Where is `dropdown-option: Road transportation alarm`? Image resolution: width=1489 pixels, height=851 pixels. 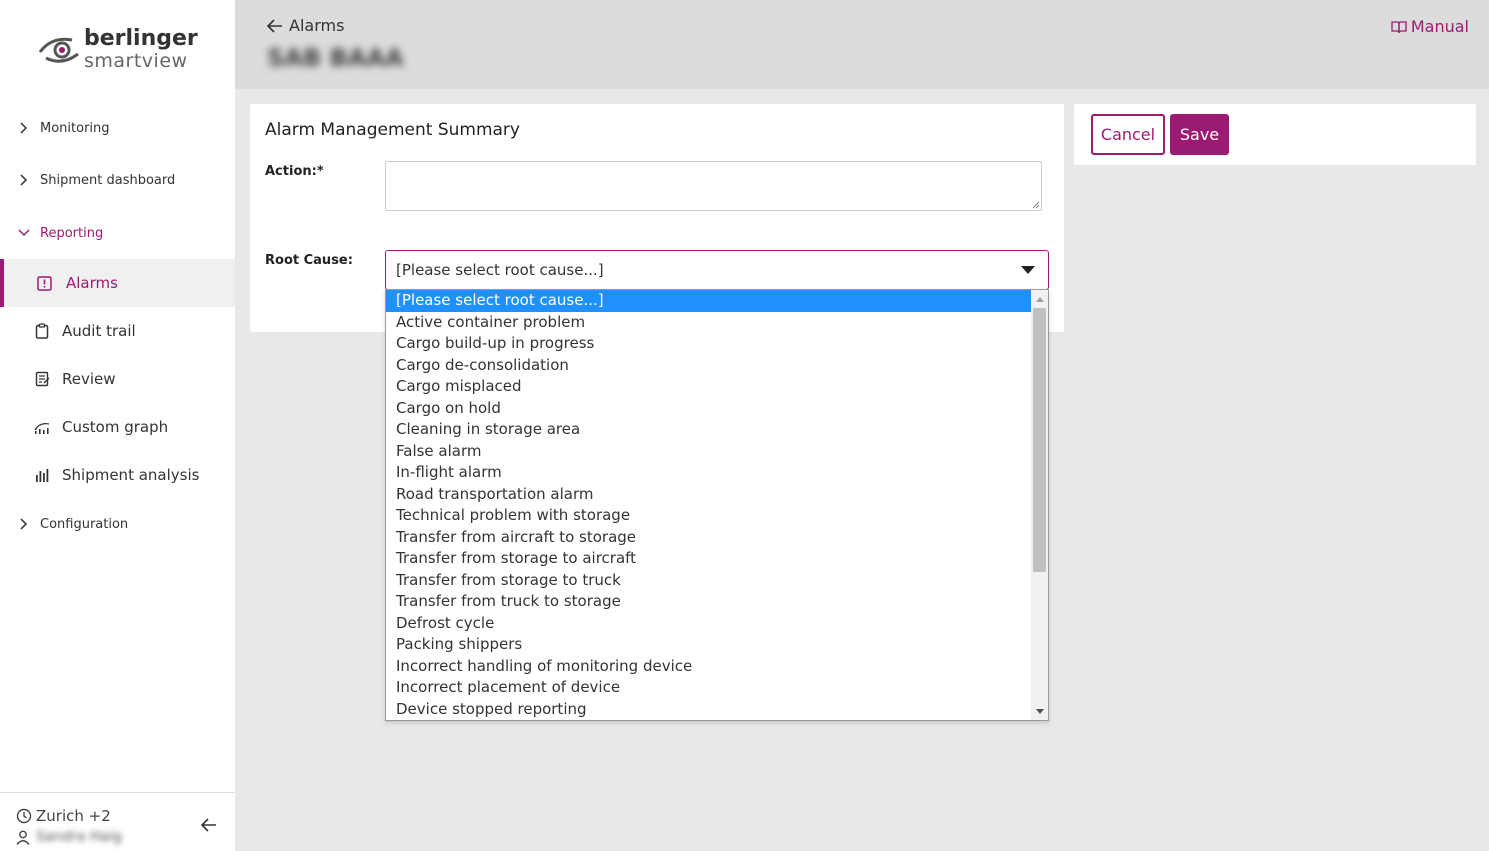 dropdown-option: Road transportation alarm is located at coordinates (709, 495).